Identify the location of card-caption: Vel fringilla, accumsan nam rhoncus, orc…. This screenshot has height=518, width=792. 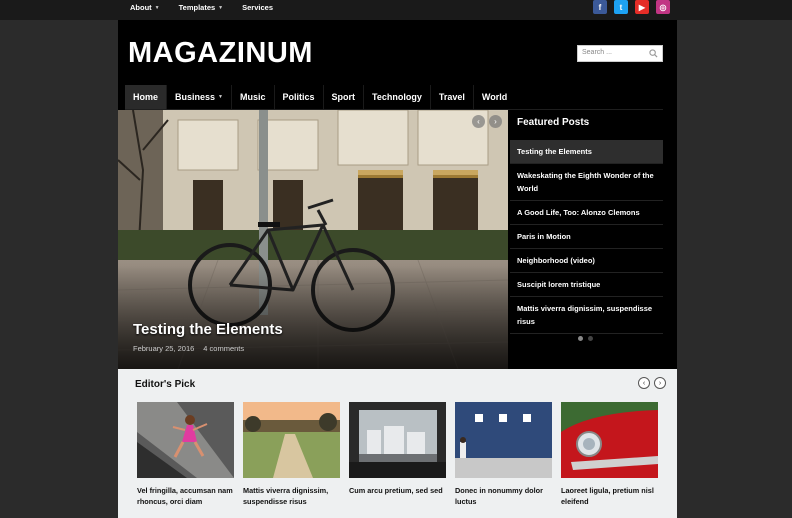
(185, 496).